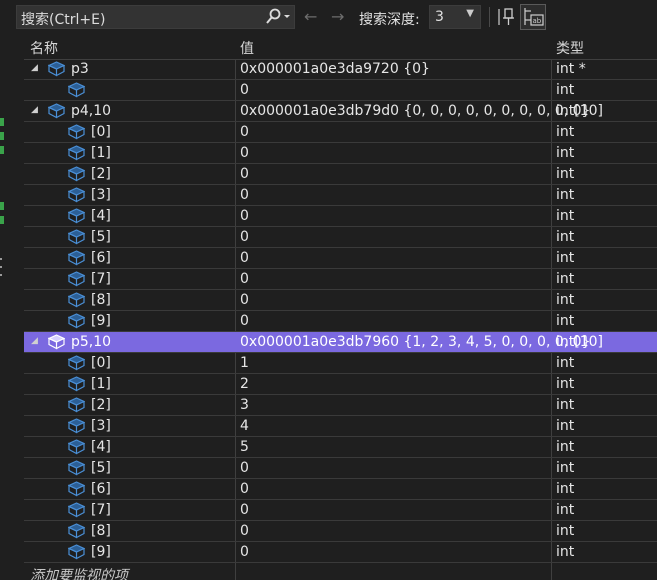 This screenshot has height=580, width=657. What do you see at coordinates (244, 426) in the screenshot?
I see `watch-value: 4` at bounding box center [244, 426].